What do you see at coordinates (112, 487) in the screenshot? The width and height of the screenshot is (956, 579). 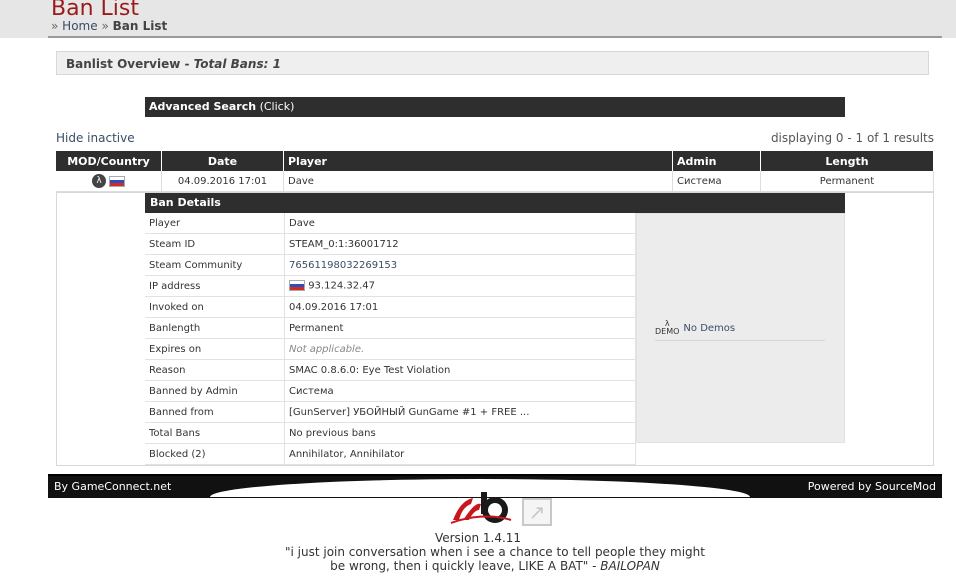 I see `gameconnect-link: By GameConnect.net` at bounding box center [112, 487].